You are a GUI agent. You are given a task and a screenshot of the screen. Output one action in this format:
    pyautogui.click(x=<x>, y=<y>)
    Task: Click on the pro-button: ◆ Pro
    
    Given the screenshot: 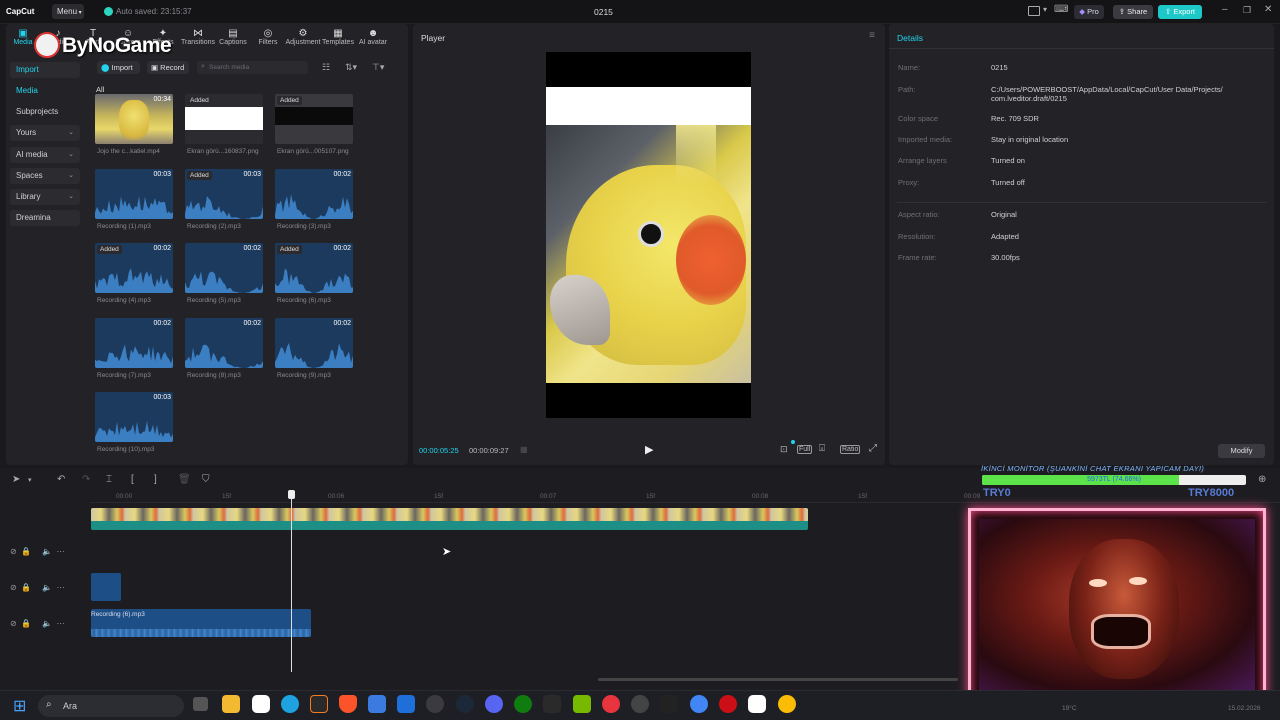 What is the action you would take?
    pyautogui.click(x=1089, y=12)
    